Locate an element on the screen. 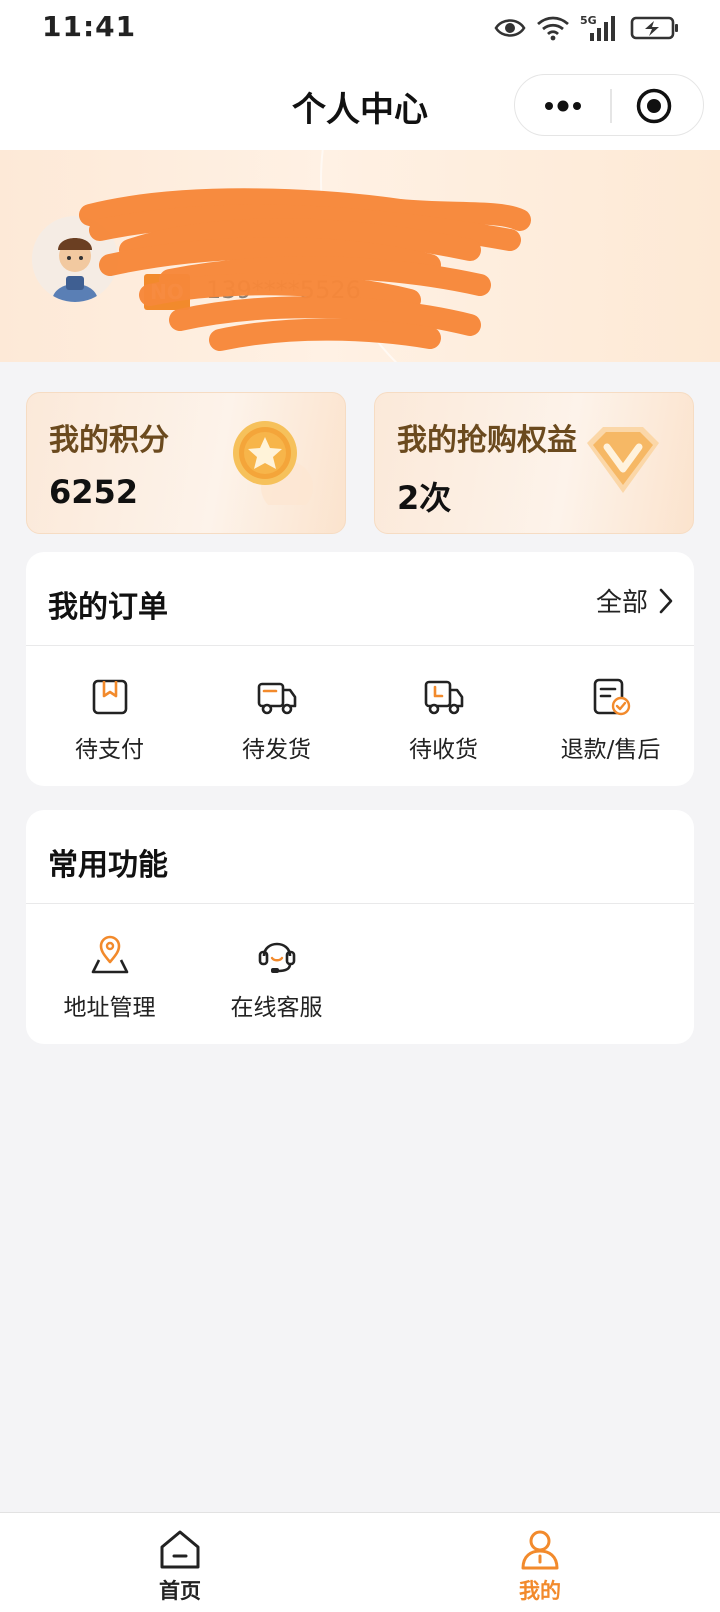  status-icons: 5G is located at coordinates (587, 28).